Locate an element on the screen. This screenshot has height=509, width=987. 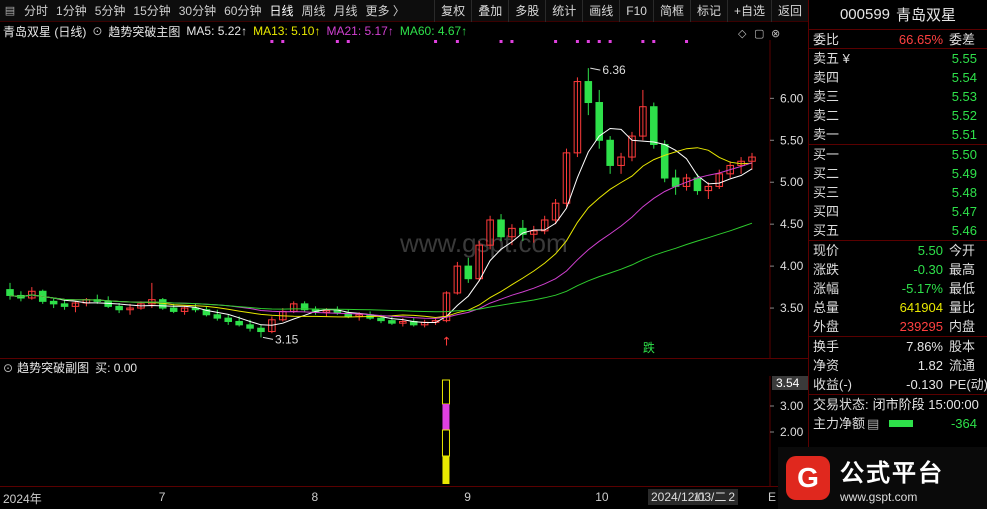
quote-label-2: 内盘 is located at coordinates (962, 326).